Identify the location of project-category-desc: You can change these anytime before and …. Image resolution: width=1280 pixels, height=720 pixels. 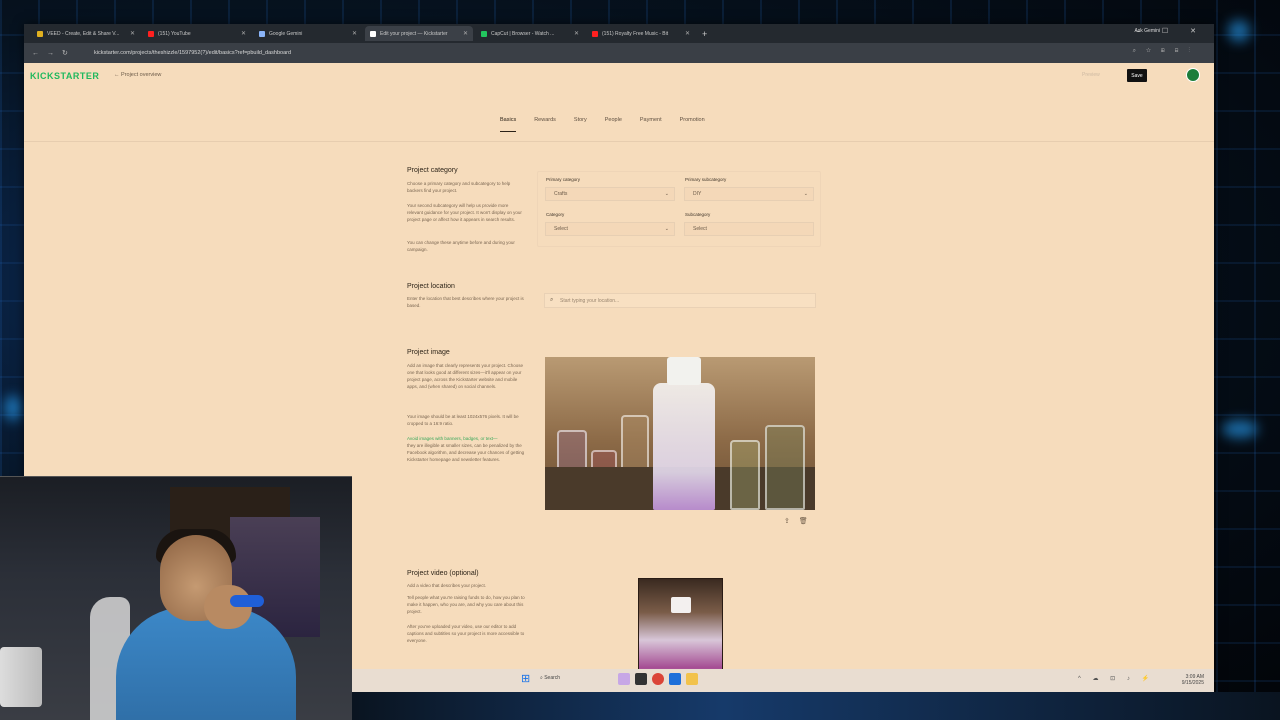
(461, 246).